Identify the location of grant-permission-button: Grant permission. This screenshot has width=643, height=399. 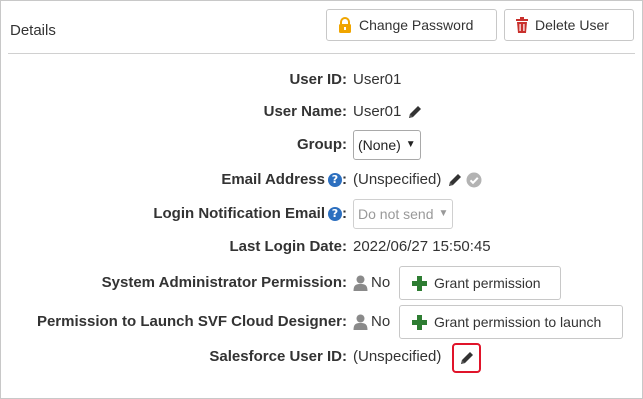
(480, 283).